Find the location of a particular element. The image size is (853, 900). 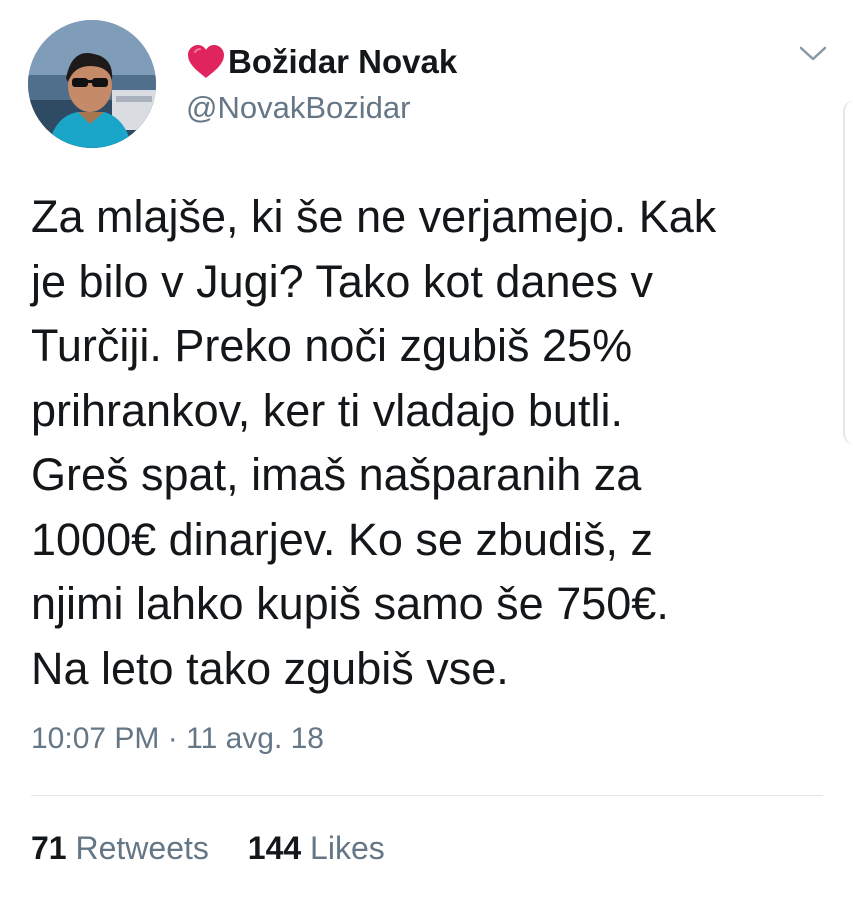

retweets-stat: 71 Retweets is located at coordinates (120, 848).